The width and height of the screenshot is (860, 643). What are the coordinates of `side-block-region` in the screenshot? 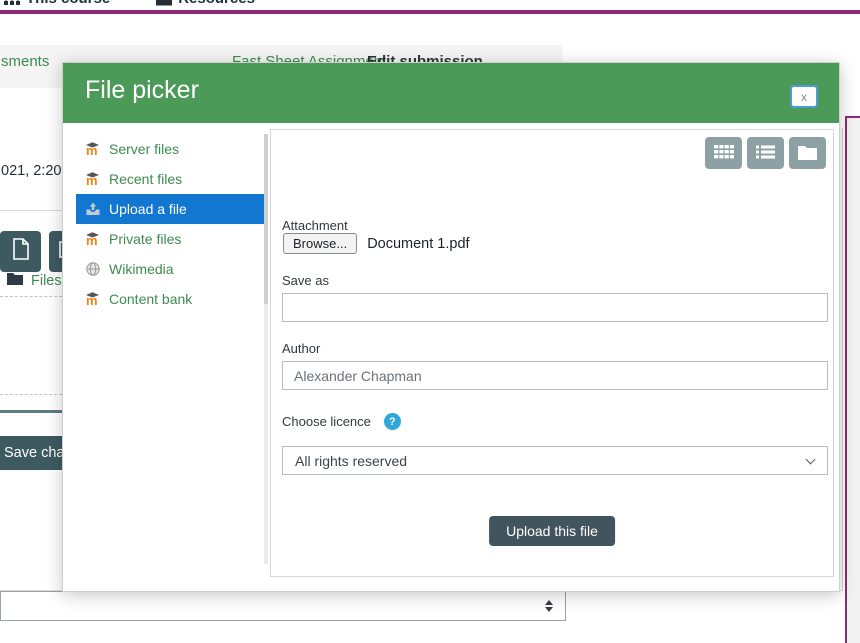 It's located at (852, 379).